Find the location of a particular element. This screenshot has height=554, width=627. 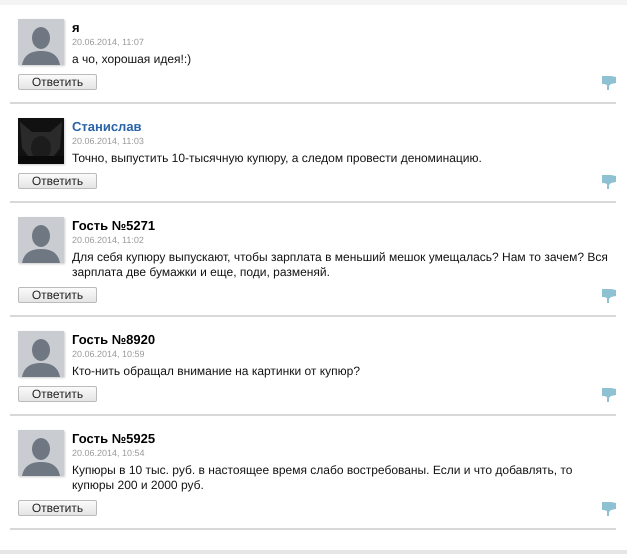

comment-date: 20.06.2014, 11:03 is located at coordinates (108, 141).